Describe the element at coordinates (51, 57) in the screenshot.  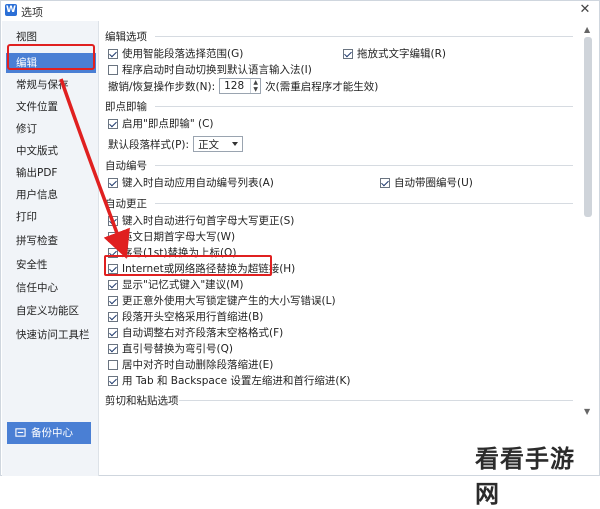
I see `sidebar-highlight-box` at that location.